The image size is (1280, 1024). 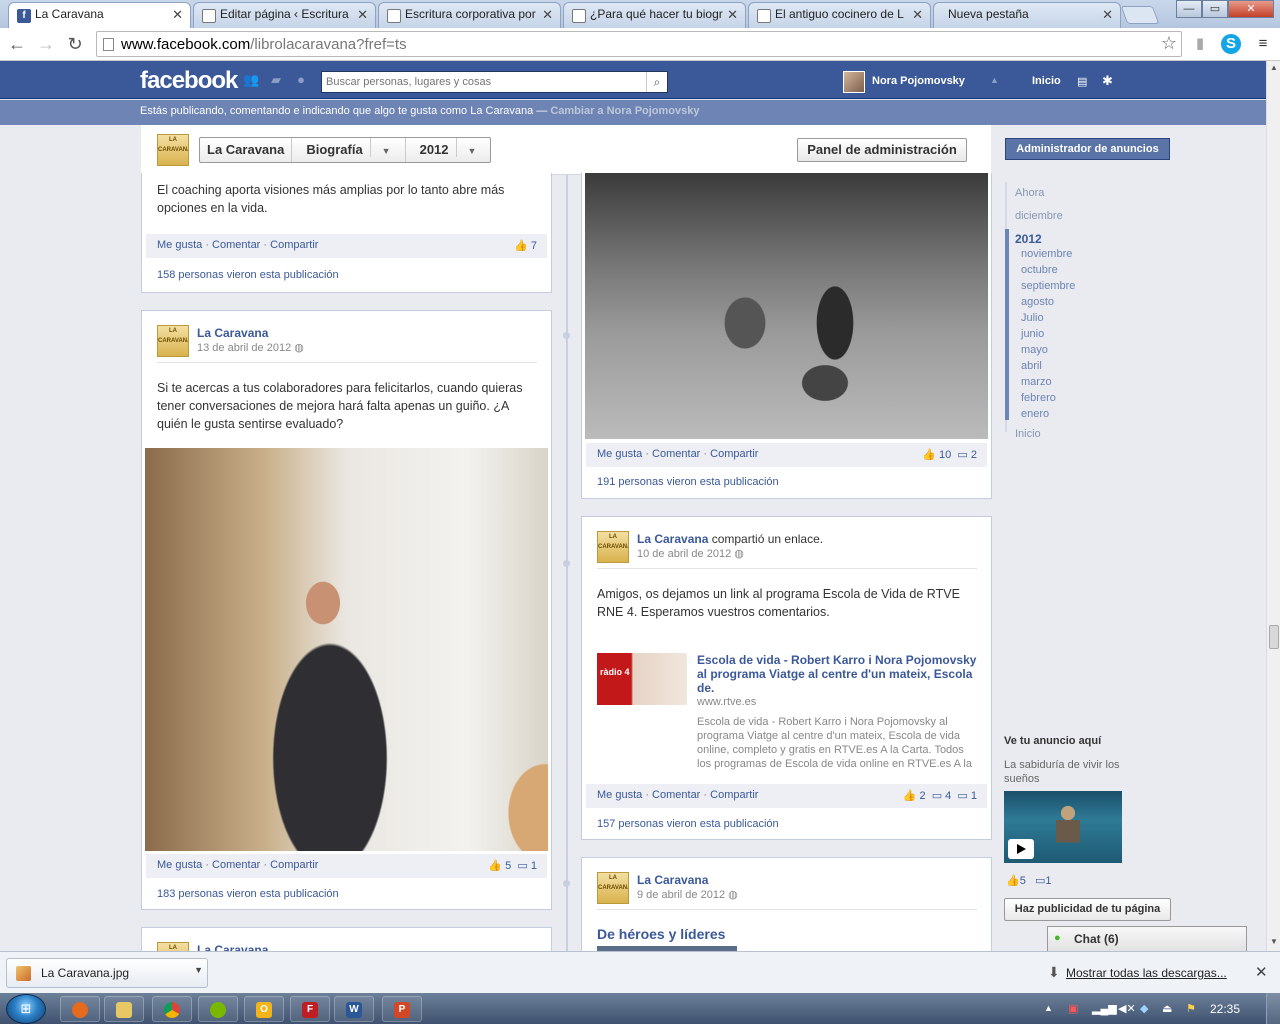 What do you see at coordinates (1032, 334) in the screenshot?
I see `month-nav: junio` at bounding box center [1032, 334].